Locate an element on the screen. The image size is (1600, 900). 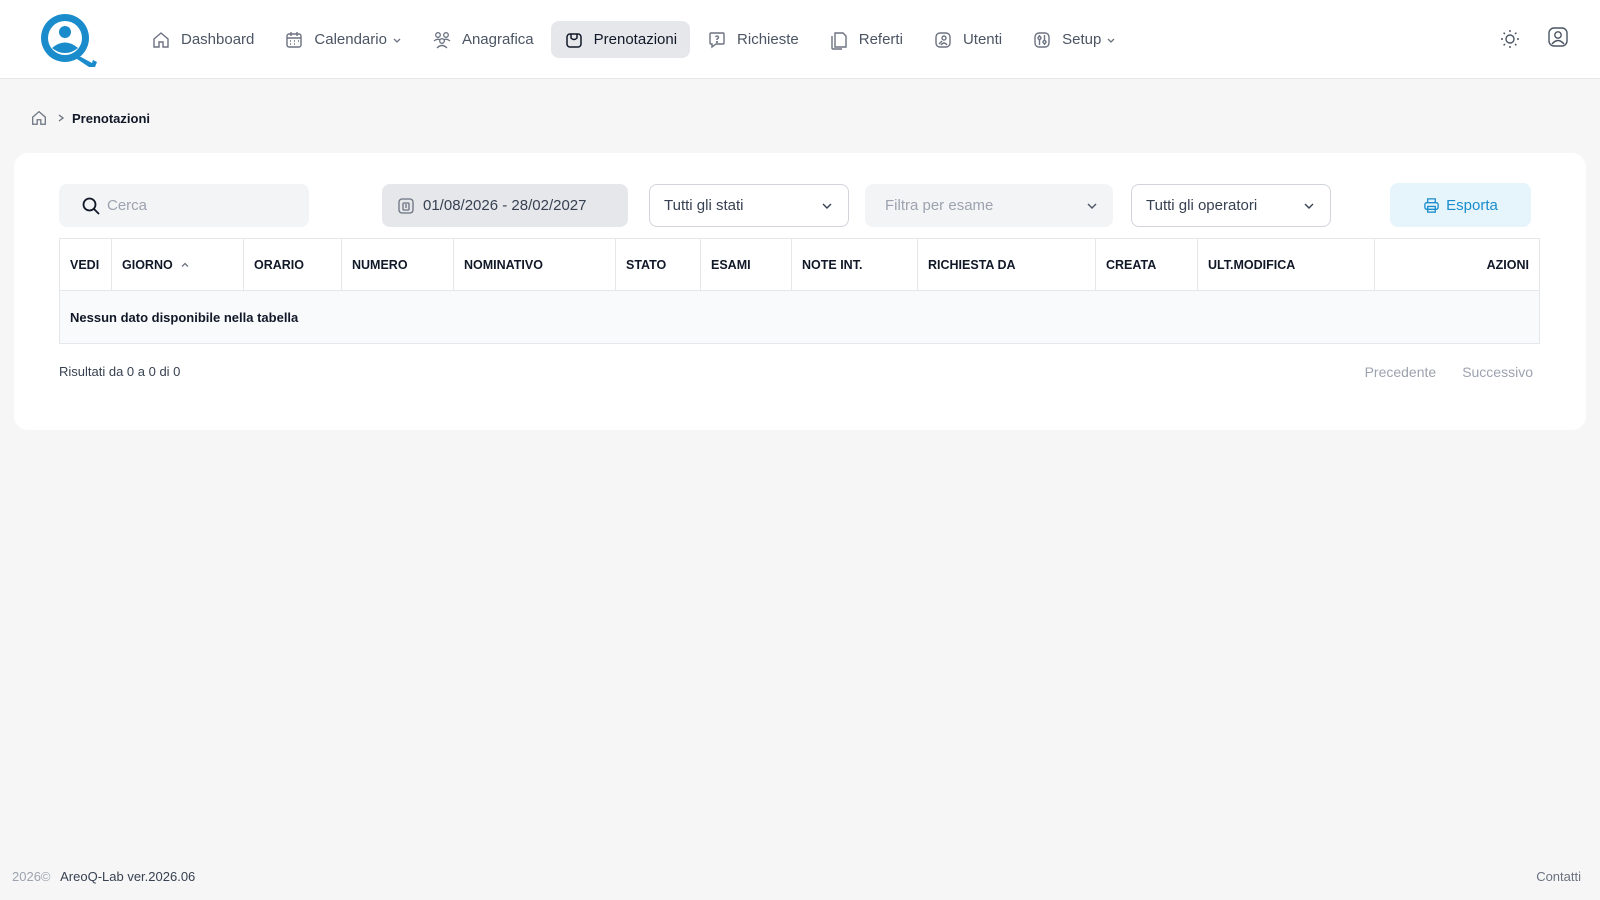
user-icon is located at coordinates (1558, 37).